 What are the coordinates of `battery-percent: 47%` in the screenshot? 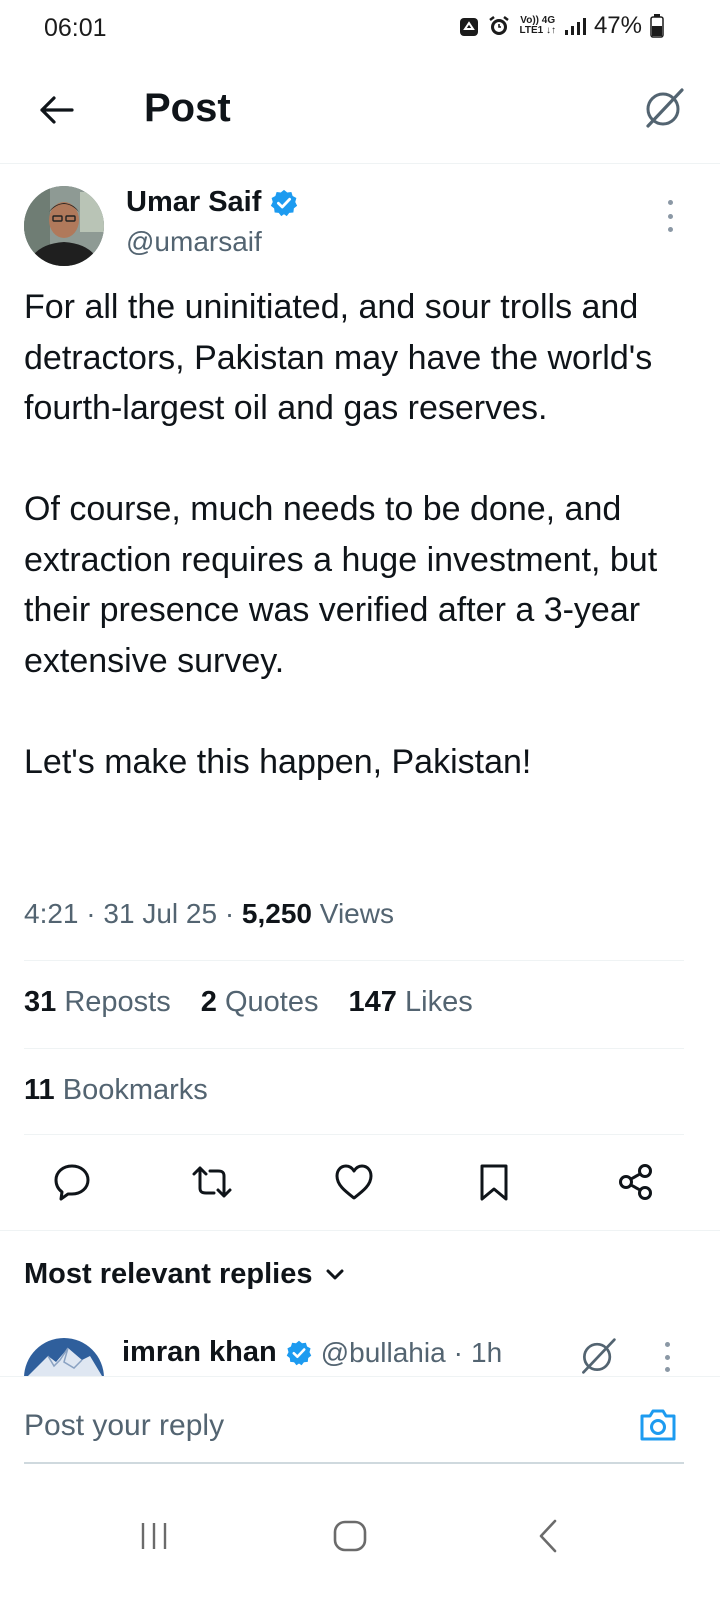 It's located at (617, 25).